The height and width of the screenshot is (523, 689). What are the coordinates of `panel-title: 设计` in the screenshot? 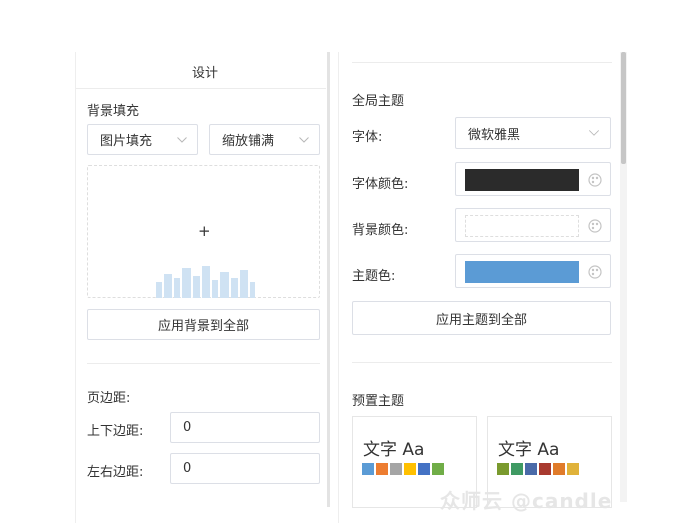 It's located at (205, 73).